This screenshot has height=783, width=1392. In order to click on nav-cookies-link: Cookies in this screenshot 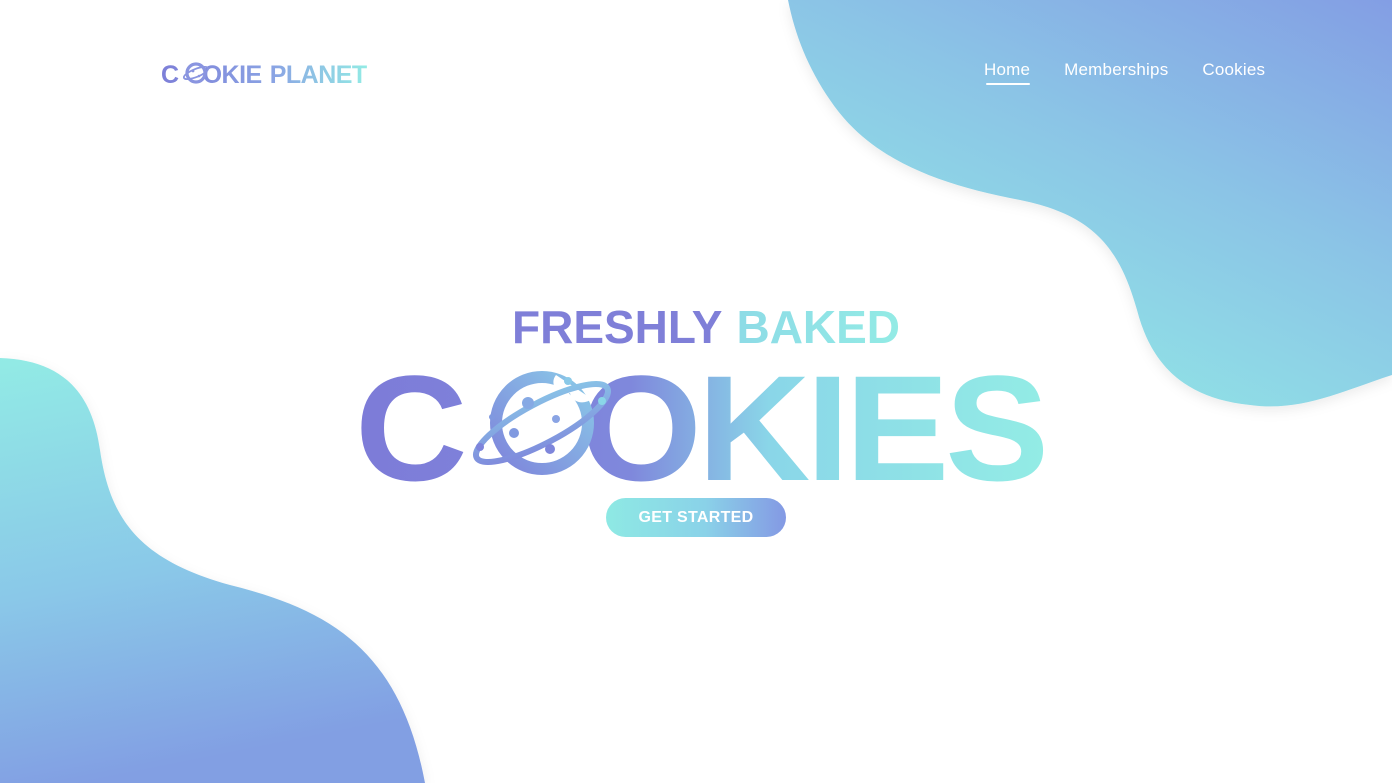, I will do `click(1233, 72)`.